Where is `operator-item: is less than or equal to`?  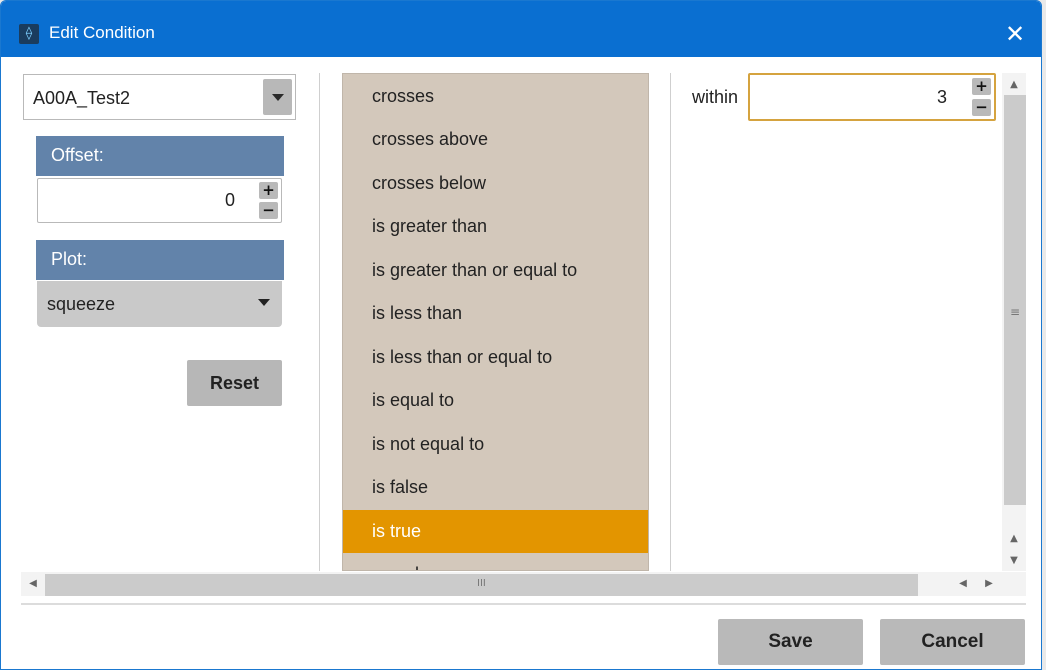 operator-item: is less than or equal to is located at coordinates (495, 357).